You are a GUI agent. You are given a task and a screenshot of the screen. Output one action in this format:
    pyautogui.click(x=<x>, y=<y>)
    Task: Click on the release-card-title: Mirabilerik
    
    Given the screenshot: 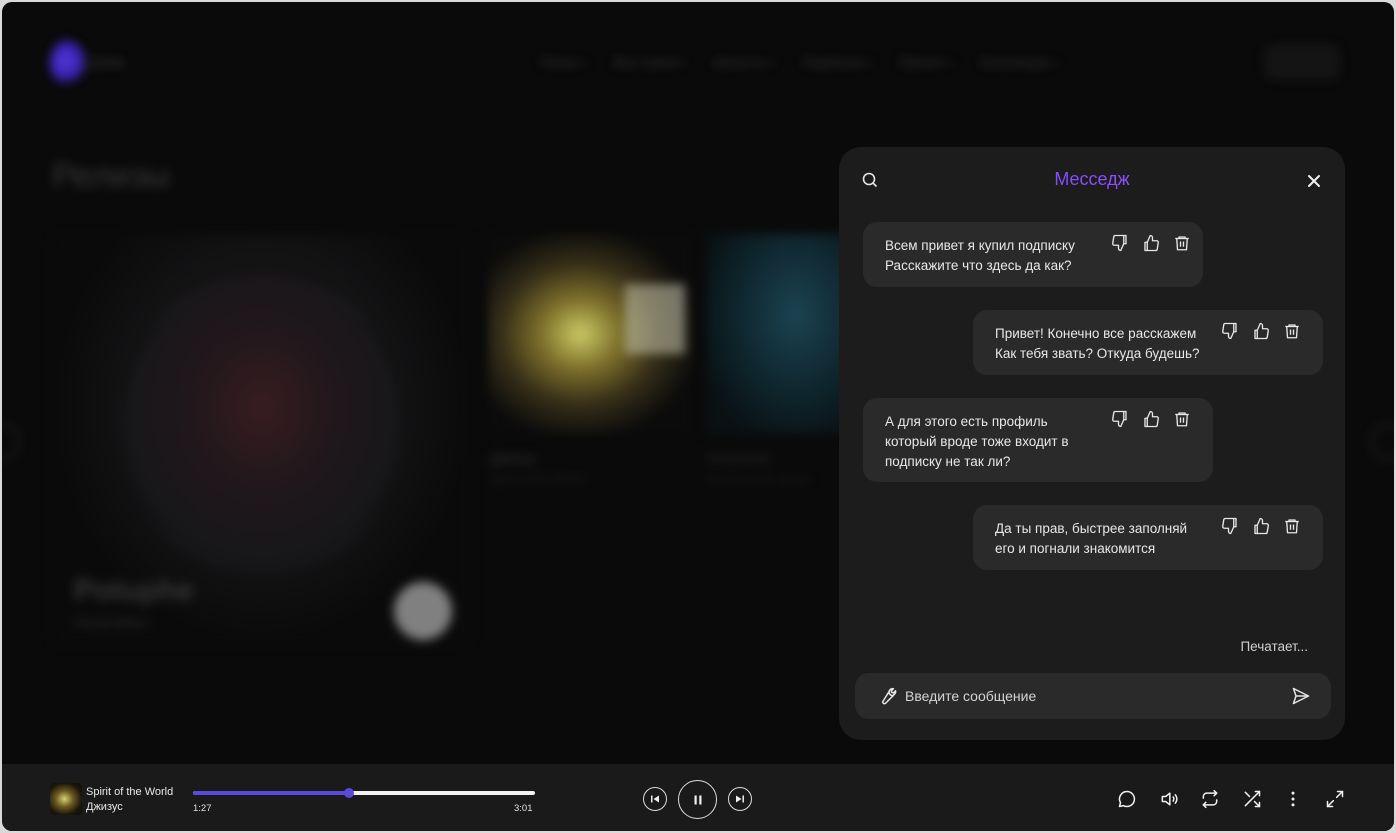 What is the action you would take?
    pyautogui.click(x=740, y=458)
    